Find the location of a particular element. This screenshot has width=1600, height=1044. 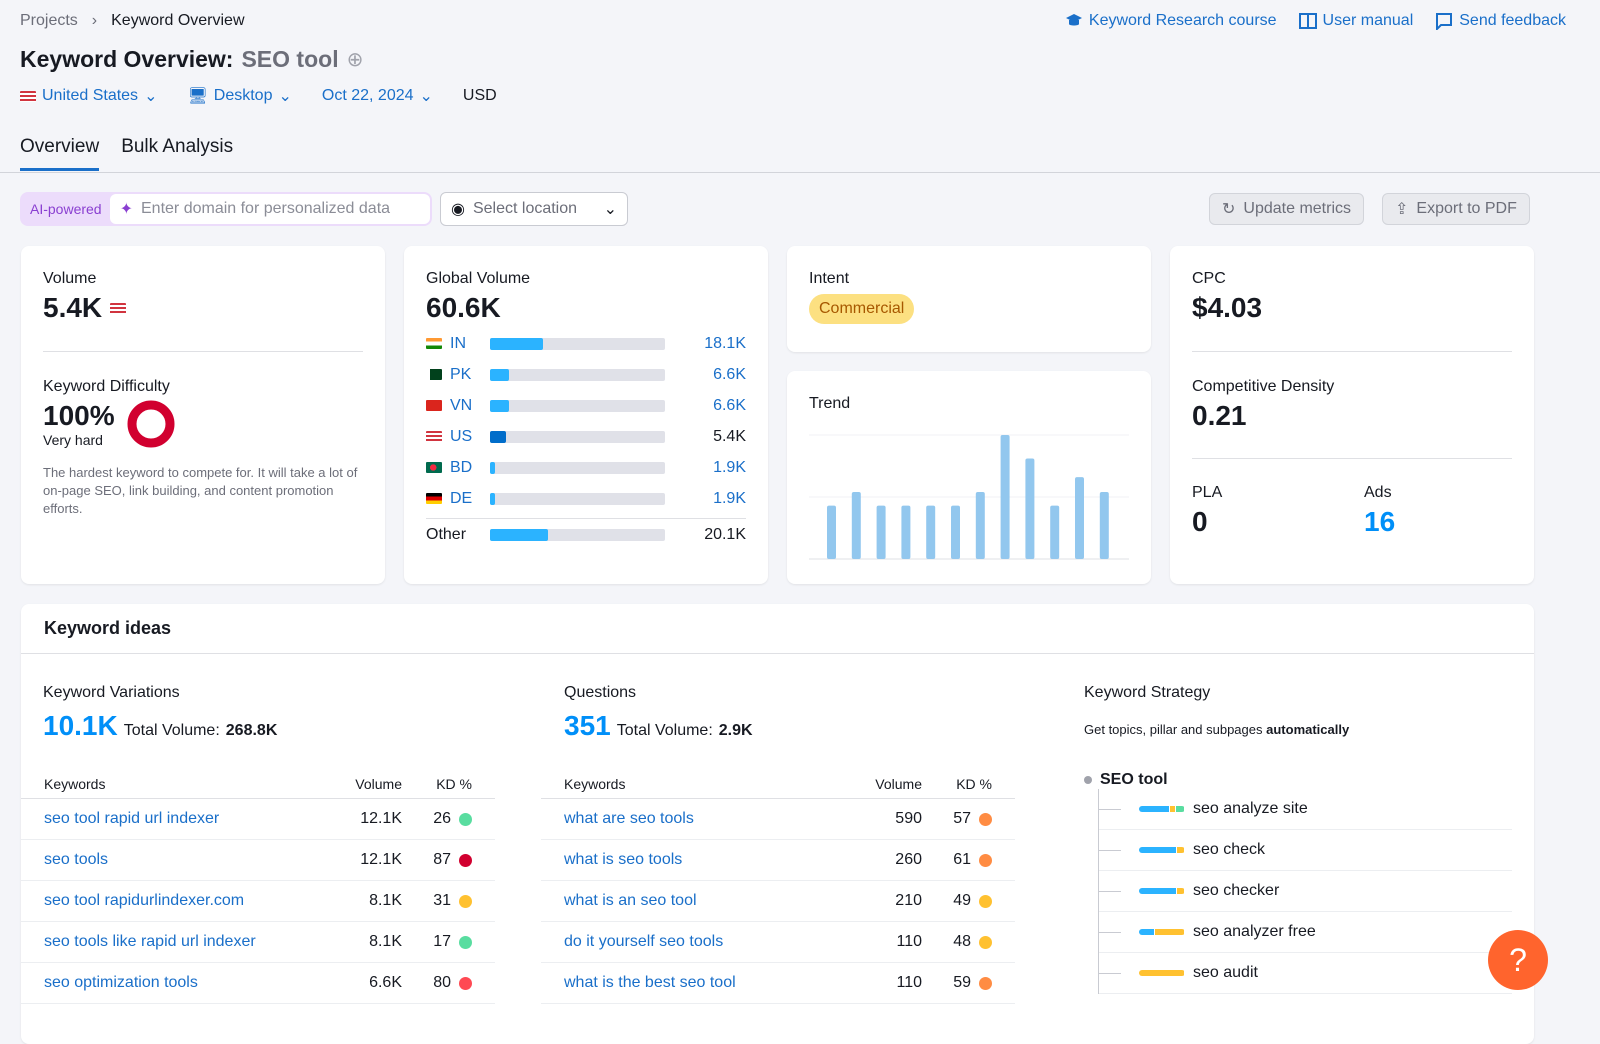

country-code-label: US is located at coordinates (461, 436).